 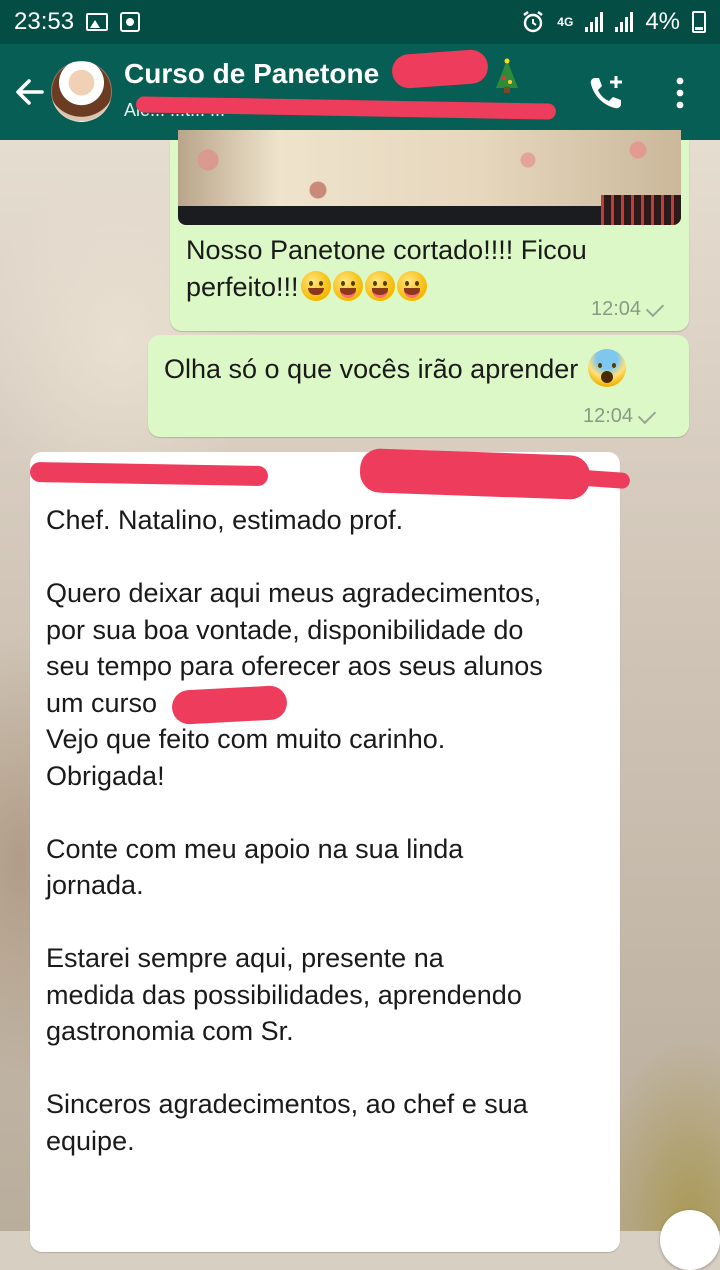 I want to click on message-bubble-outgoing: Olha só o que vocês irão aprender 12:04, so click(x=418, y=386).